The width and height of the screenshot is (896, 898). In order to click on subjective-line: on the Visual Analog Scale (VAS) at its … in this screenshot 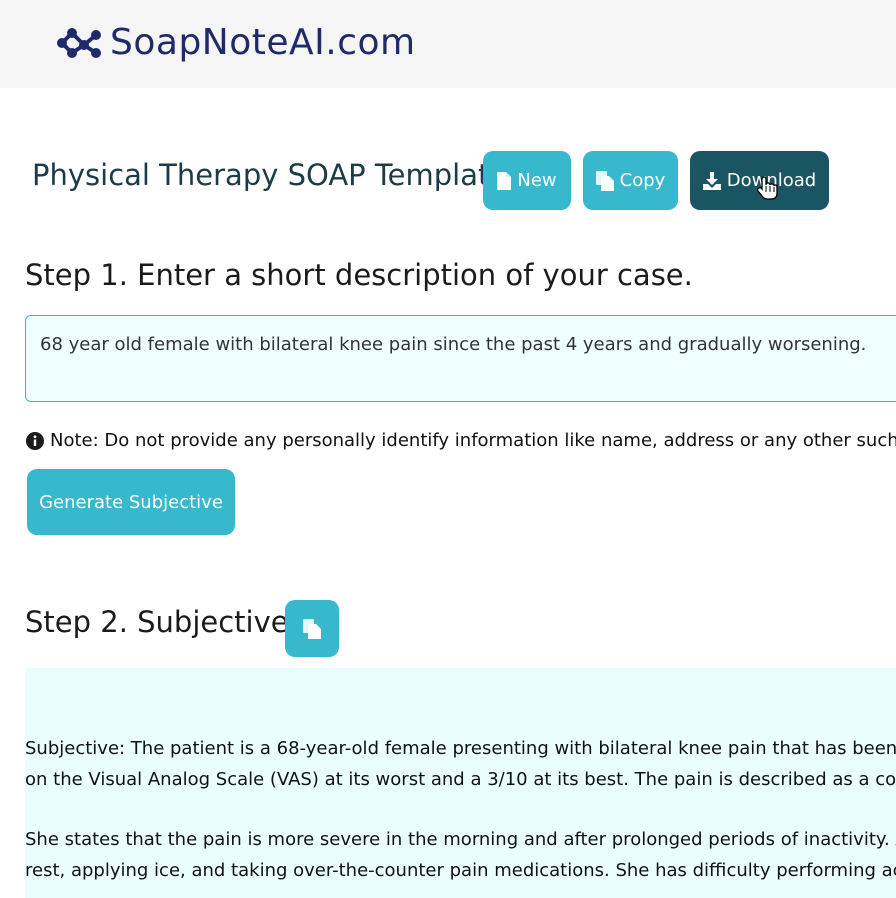, I will do `click(460, 779)`.